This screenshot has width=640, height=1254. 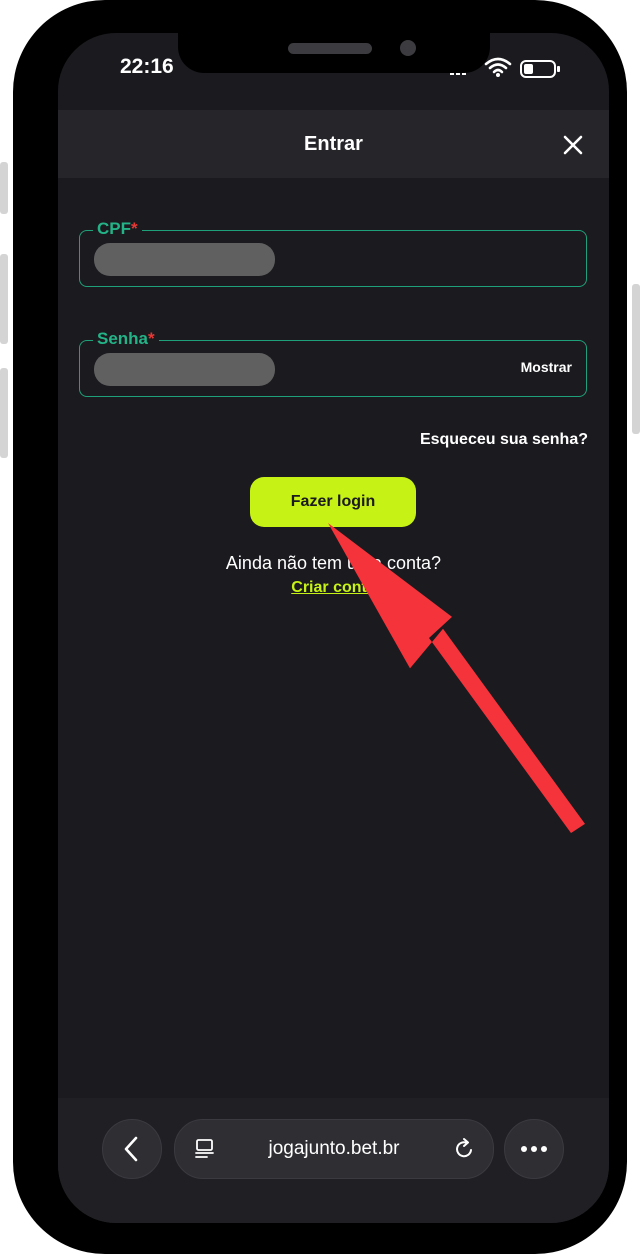 I want to click on wifi-icon, so click(x=498, y=65).